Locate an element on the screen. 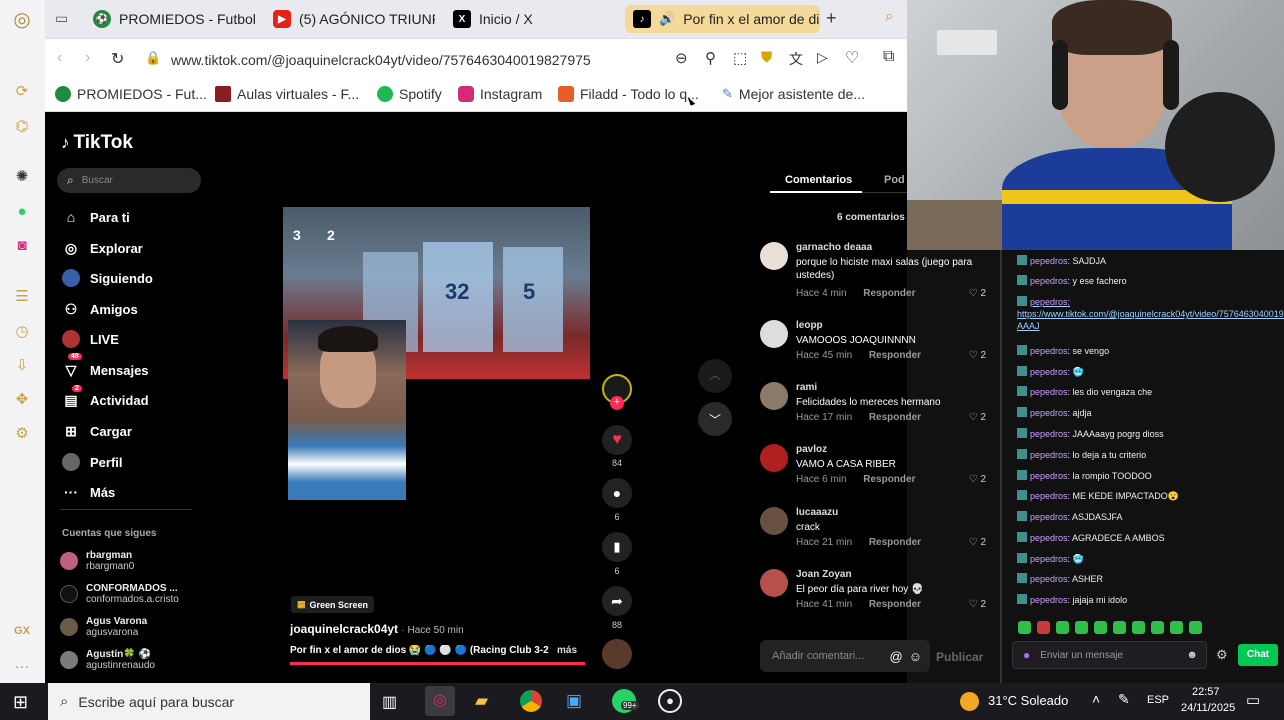 The height and width of the screenshot is (720, 1284). green-screen-tag: ▦ Green Screen is located at coordinates (333, 604).